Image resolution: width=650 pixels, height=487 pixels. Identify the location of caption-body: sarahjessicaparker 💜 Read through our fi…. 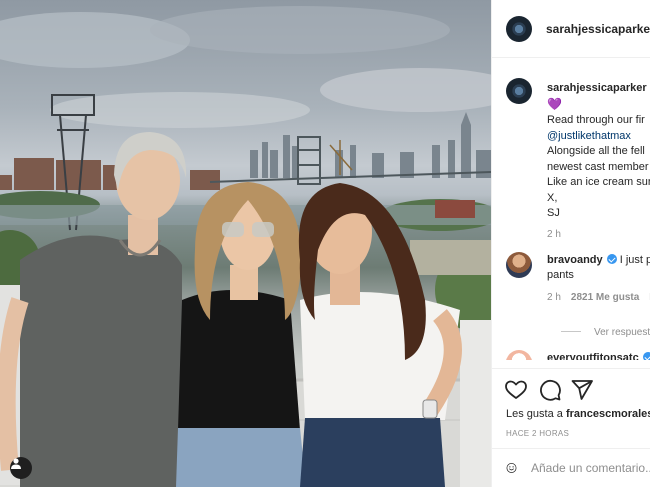
(598, 161).